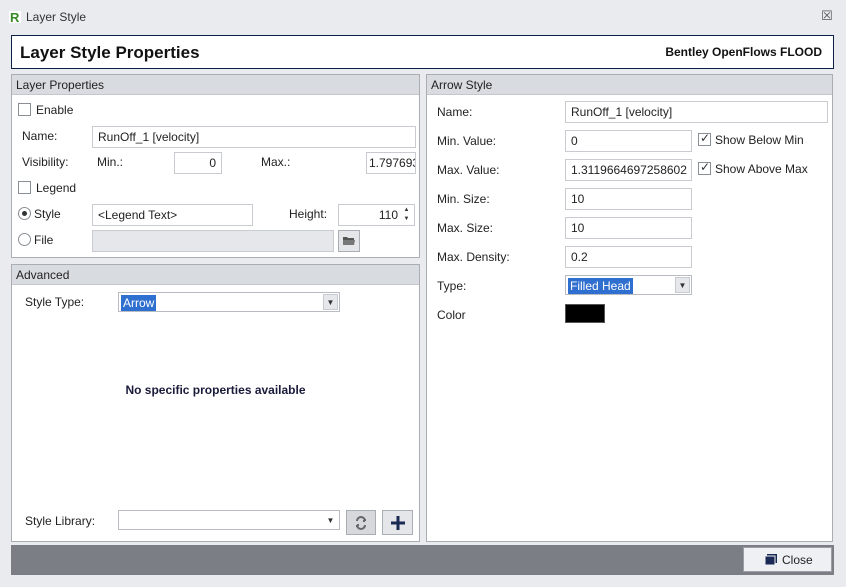 Image resolution: width=846 pixels, height=587 pixels. What do you see at coordinates (40, 136) in the screenshot?
I see `name-label: Name:` at bounding box center [40, 136].